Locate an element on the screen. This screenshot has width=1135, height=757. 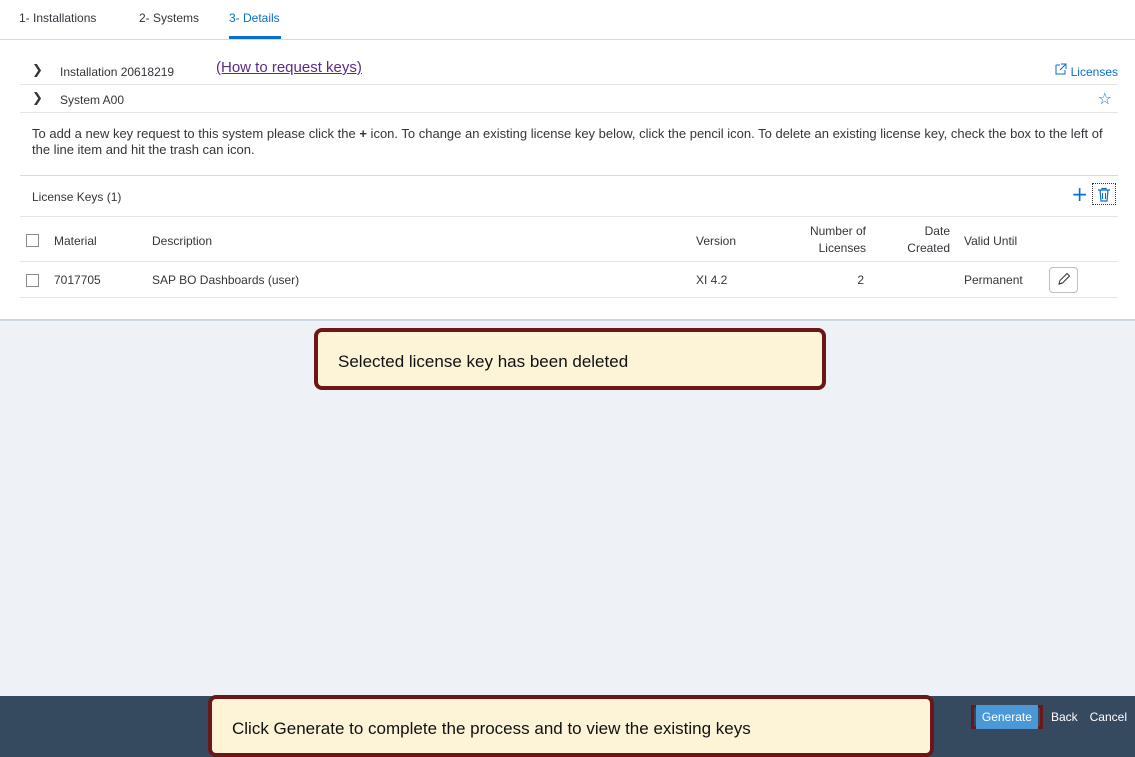
footer-actions: Generate Back Cancel is located at coordinates (1052, 717).